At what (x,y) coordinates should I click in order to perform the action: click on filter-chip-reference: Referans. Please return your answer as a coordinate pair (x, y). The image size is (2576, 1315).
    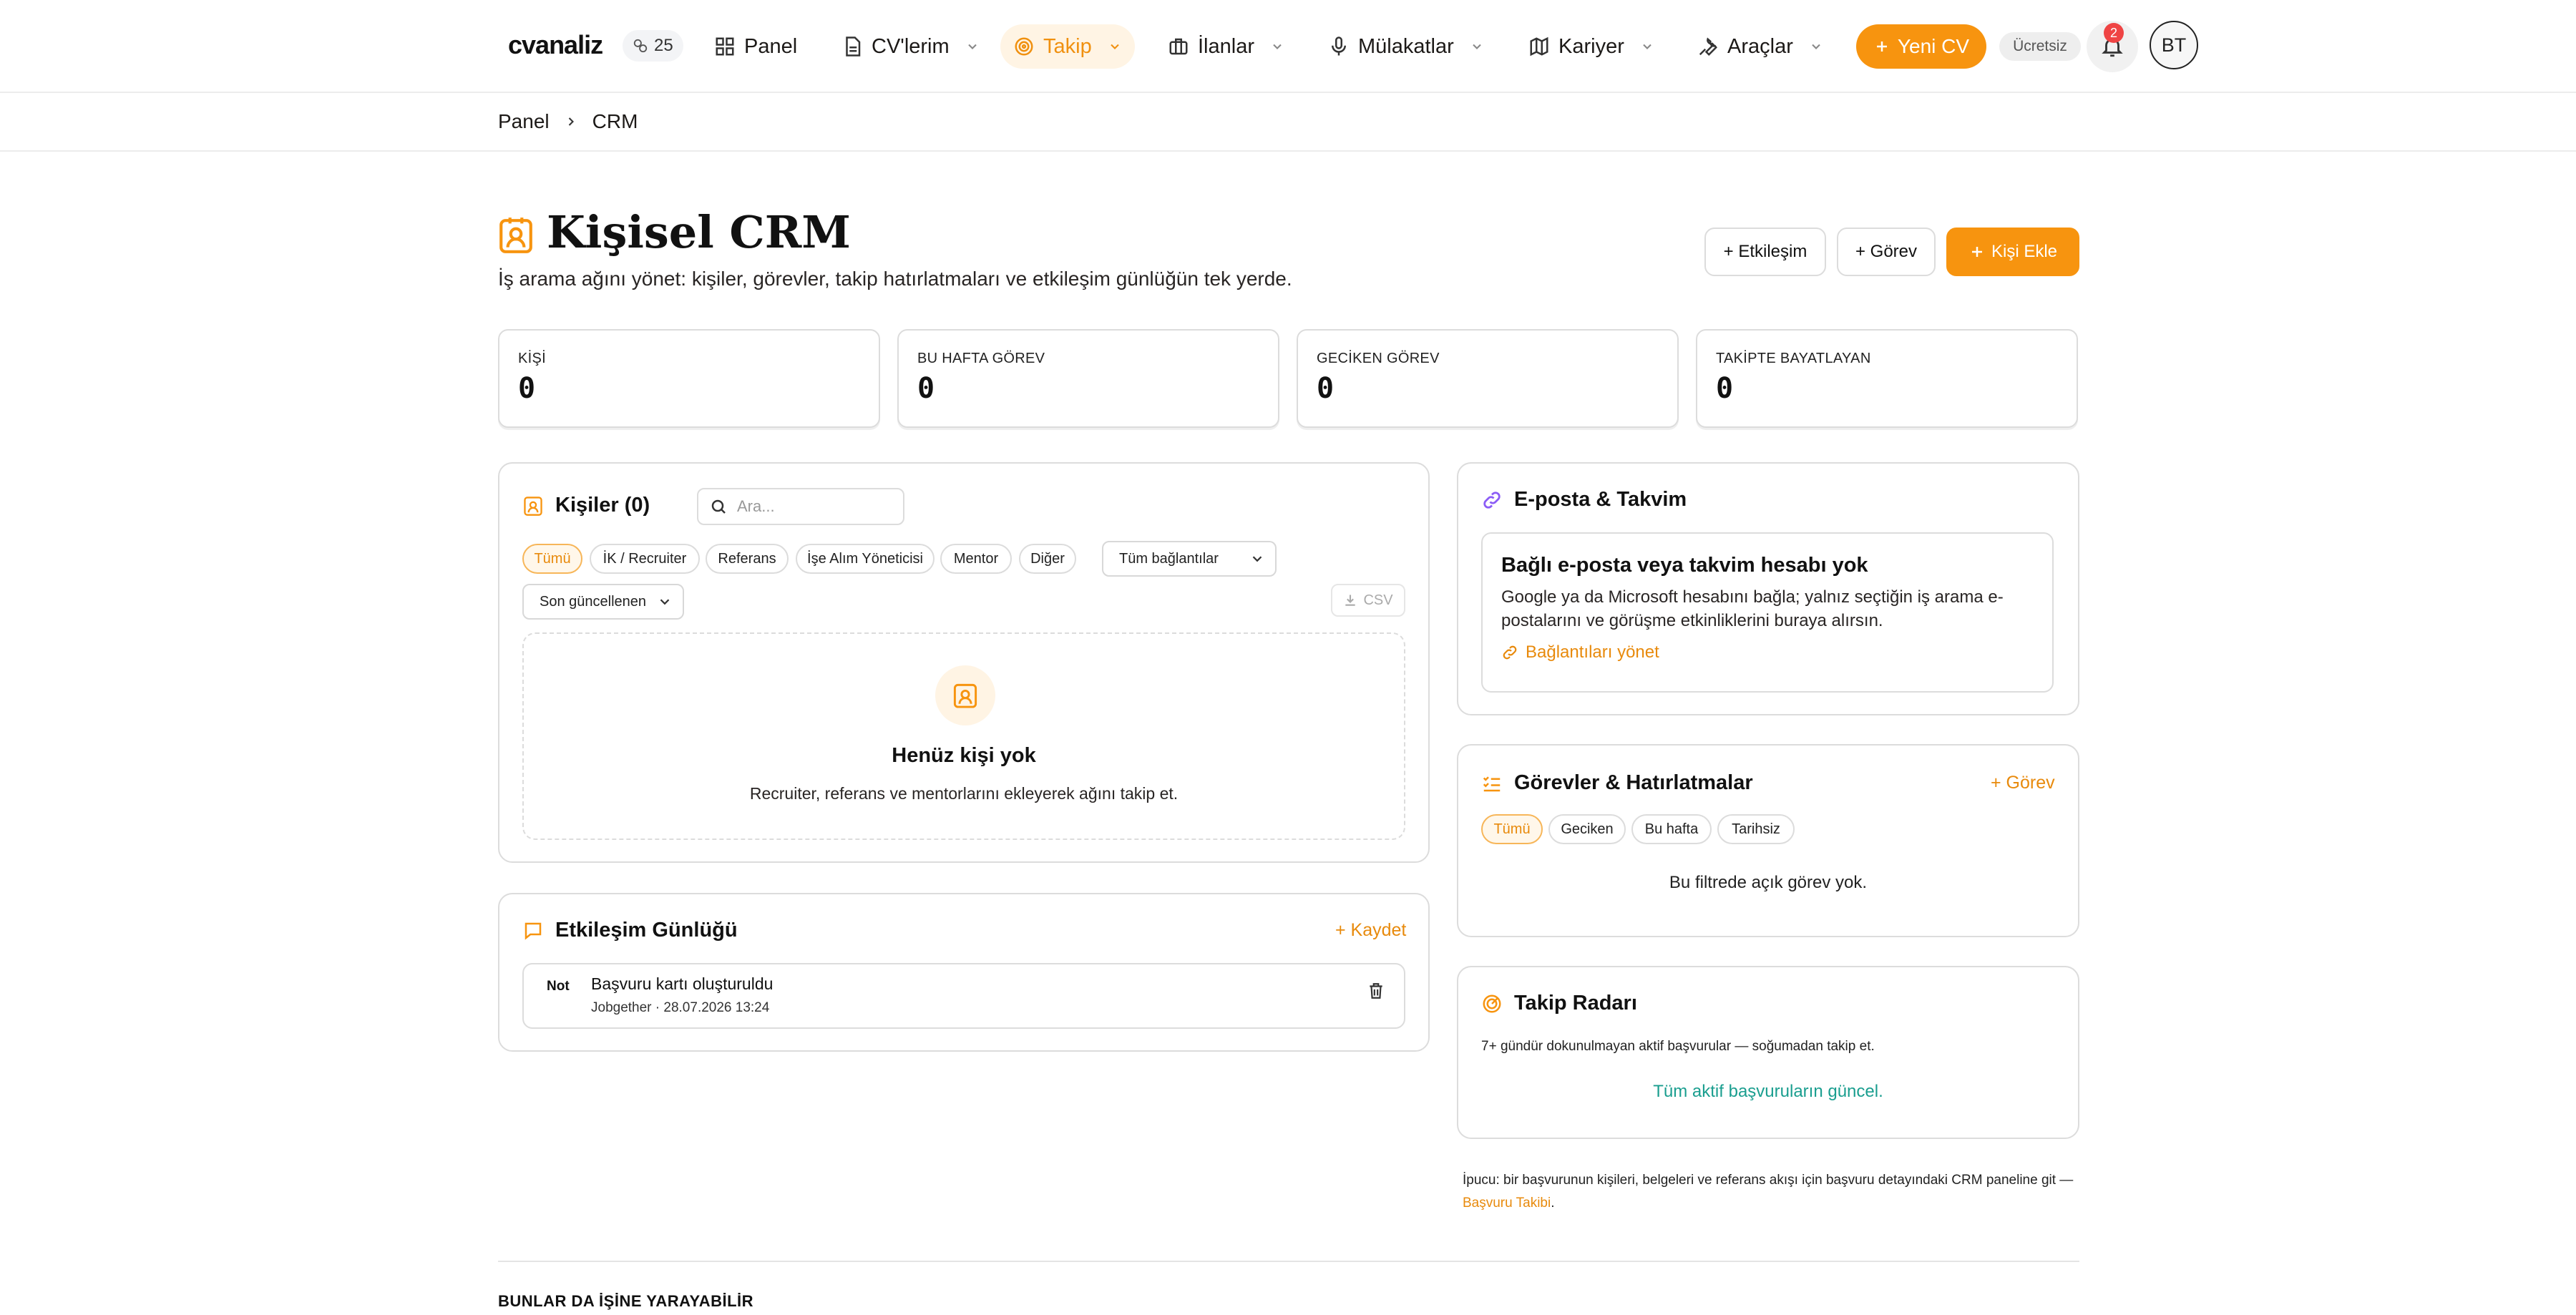
    Looking at the image, I should click on (747, 559).